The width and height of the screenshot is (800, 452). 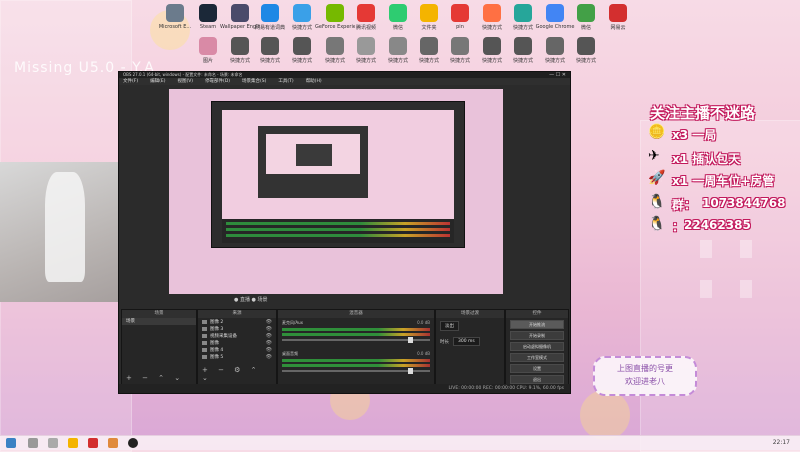 What do you see at coordinates (470, 326) in the screenshot?
I see `transition-type-row: 淡出` at bounding box center [470, 326].